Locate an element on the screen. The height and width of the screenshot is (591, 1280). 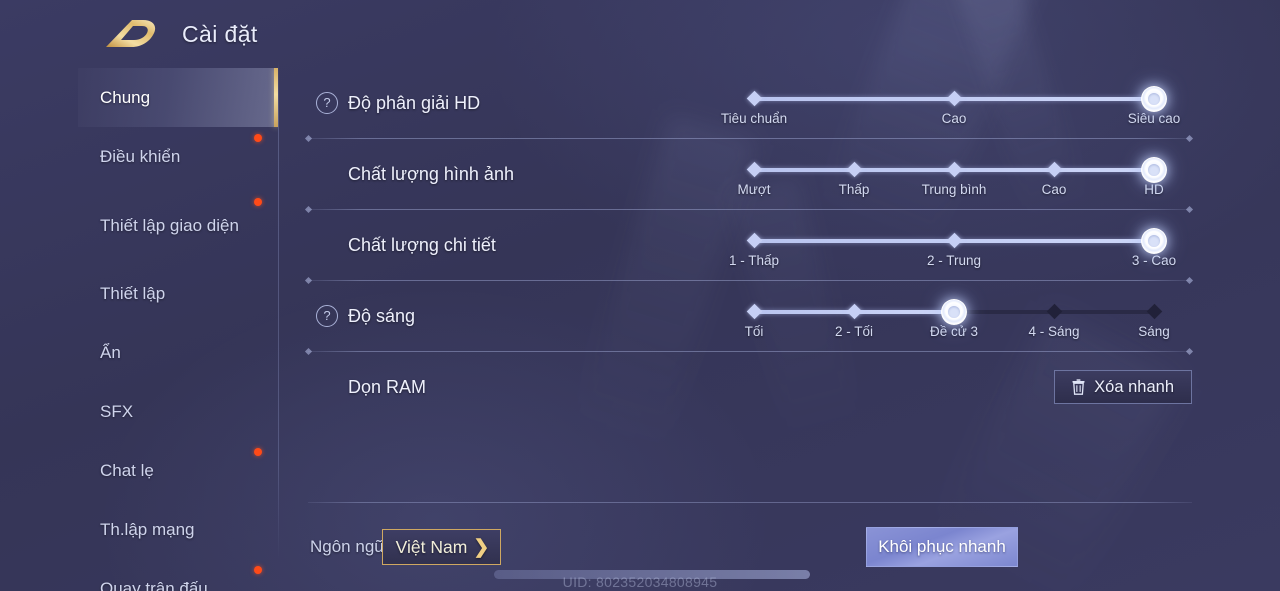
setting-slider: Mượt Thấp Trung bình Cao HD is located at coordinates (952, 174).